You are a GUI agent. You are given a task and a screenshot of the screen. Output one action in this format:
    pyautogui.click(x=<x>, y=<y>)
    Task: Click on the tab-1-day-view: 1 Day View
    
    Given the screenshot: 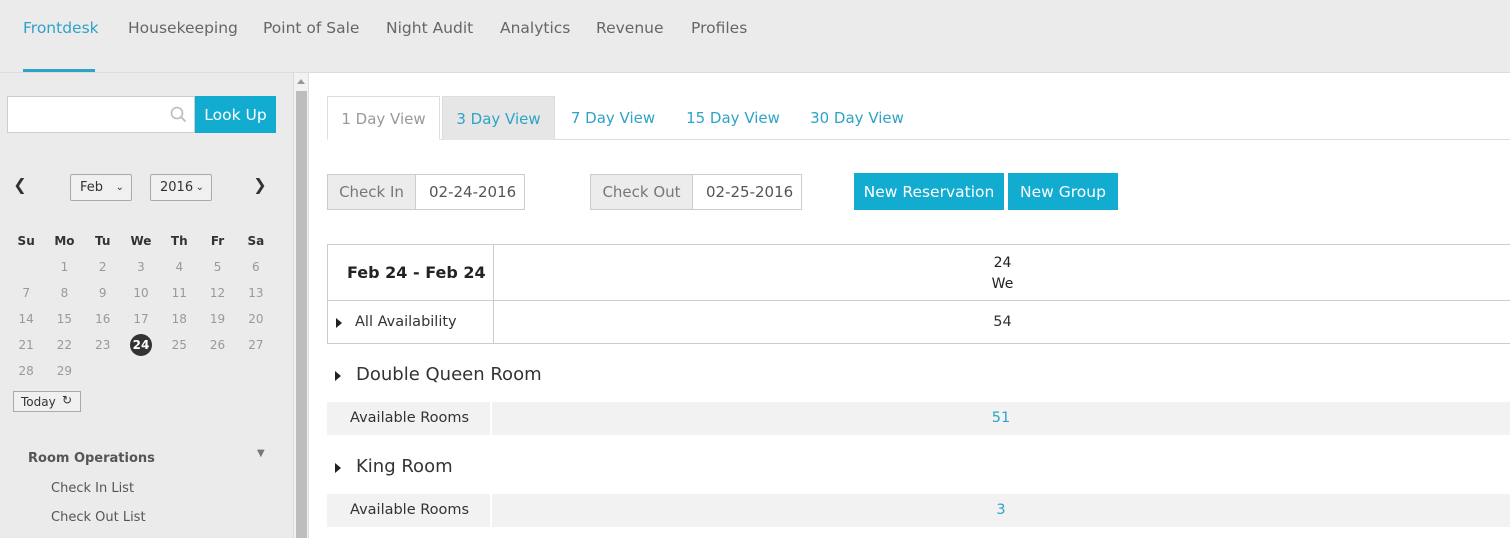 What is the action you would take?
    pyautogui.click(x=383, y=118)
    